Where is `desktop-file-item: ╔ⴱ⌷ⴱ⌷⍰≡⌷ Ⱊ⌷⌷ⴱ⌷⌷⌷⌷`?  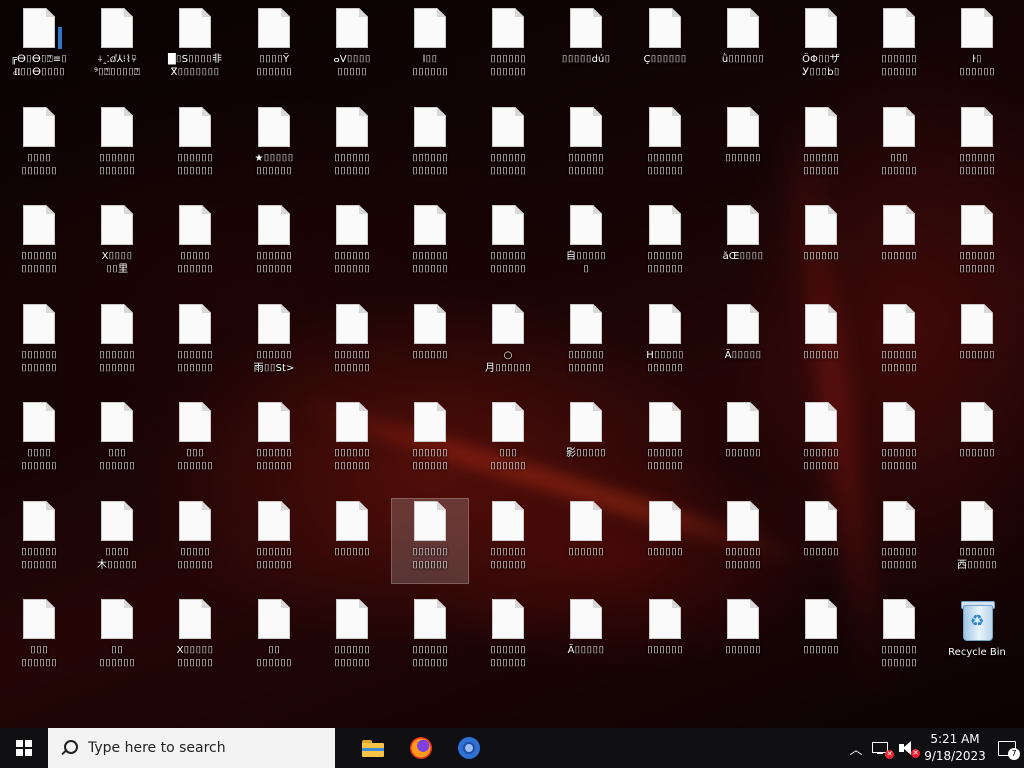
desktop-file-item: ╔ⴱ⌷ⴱ⌷⍰≡⌷ Ⱊ⌷⌷ⴱ⌷⌷⌷⌷ is located at coordinates (39, 48).